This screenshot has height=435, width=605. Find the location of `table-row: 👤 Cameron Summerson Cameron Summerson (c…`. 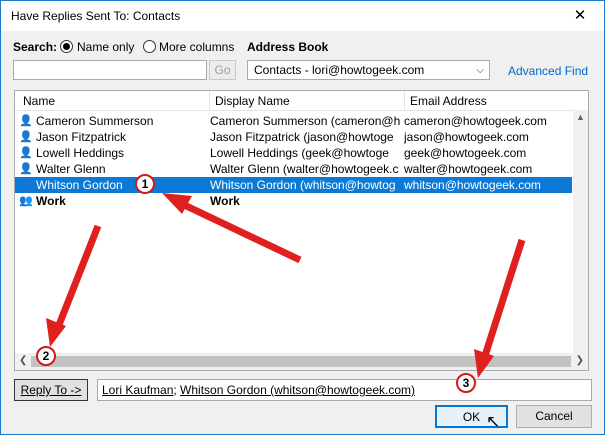

table-row: 👤 Cameron Summerson Cameron Summerson (c… is located at coordinates (293, 121).